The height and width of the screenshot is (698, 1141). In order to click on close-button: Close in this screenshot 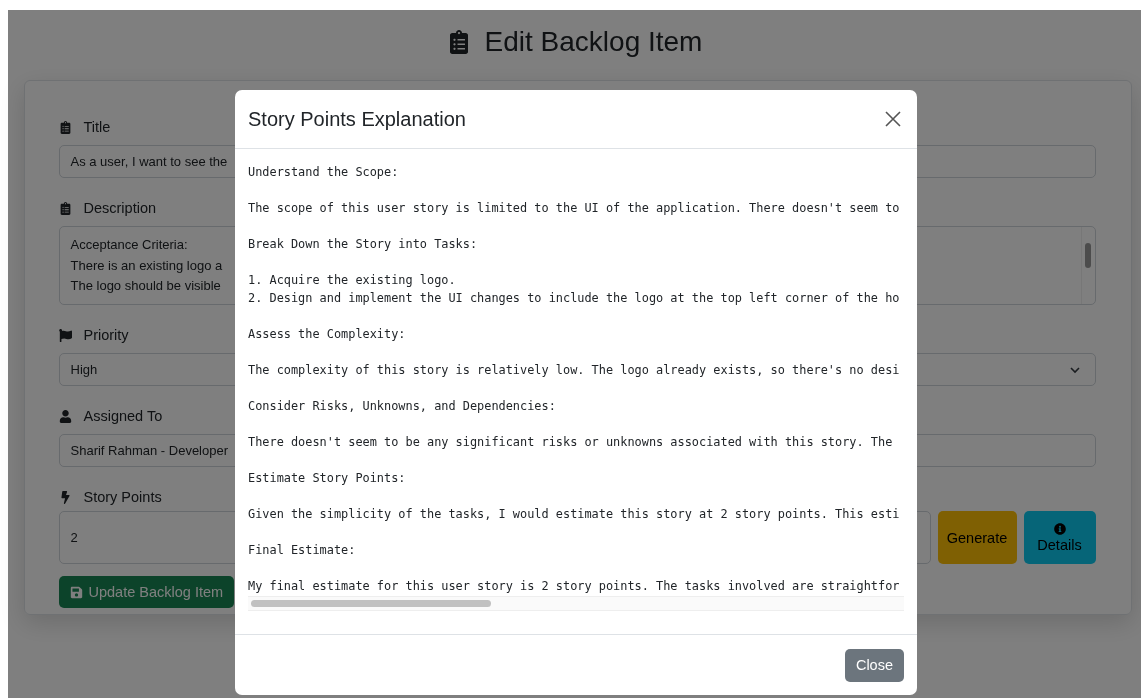, I will do `click(874, 665)`.